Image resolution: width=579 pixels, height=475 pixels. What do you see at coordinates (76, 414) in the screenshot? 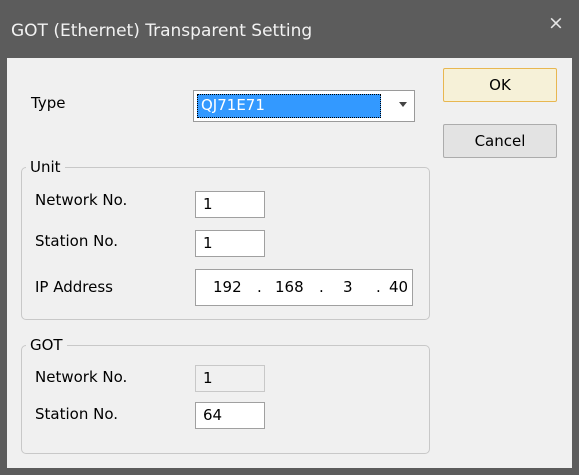
I see `got-station-label: Station No.` at bounding box center [76, 414].